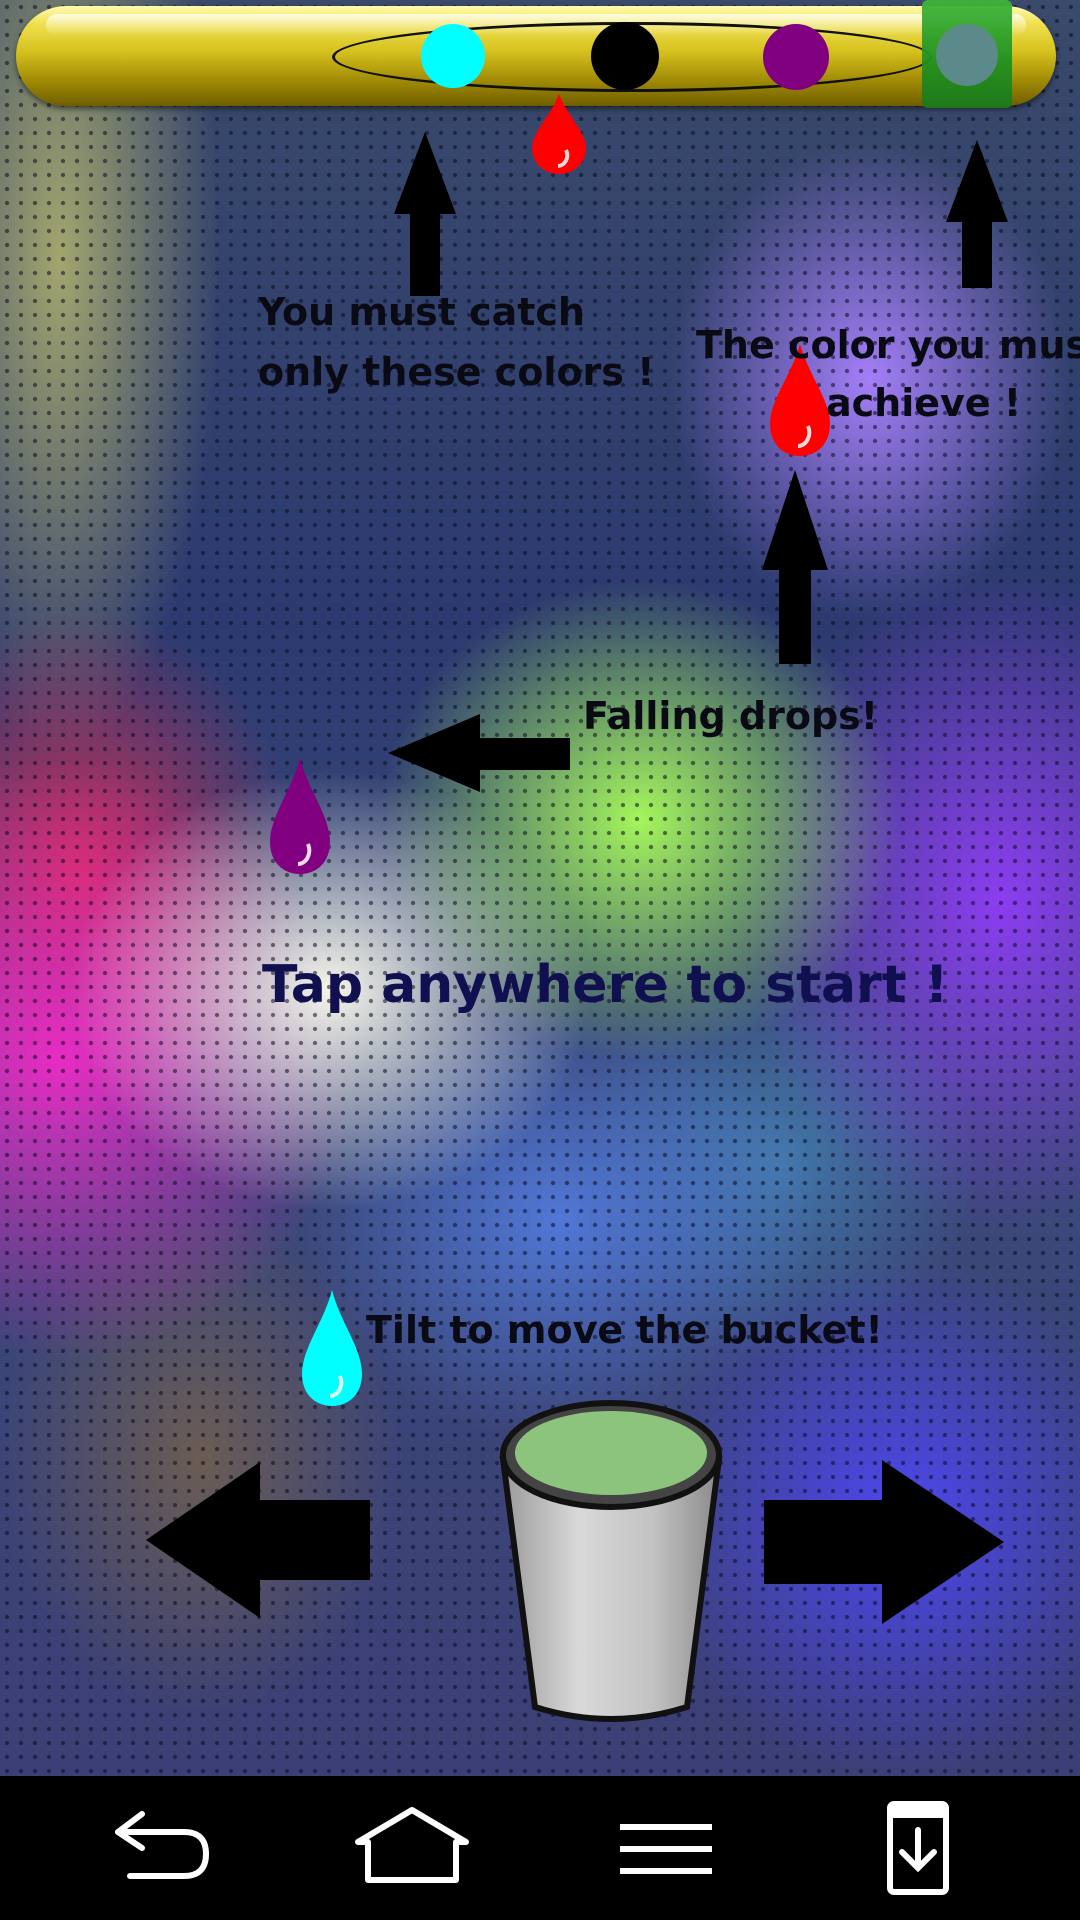 The width and height of the screenshot is (1080, 1920). What do you see at coordinates (918, 1848) in the screenshot?
I see `notification-tray-icon` at bounding box center [918, 1848].